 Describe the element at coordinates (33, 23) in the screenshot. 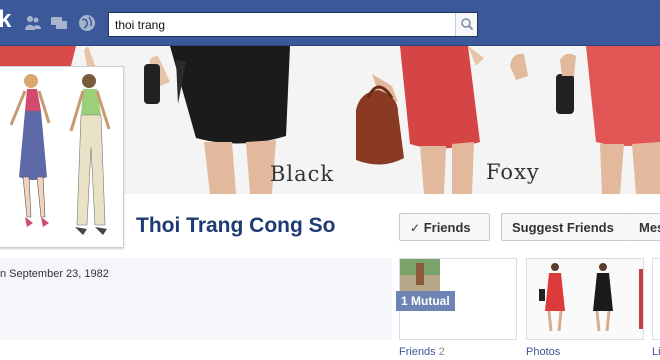

I see `friend-requests-icon` at that location.